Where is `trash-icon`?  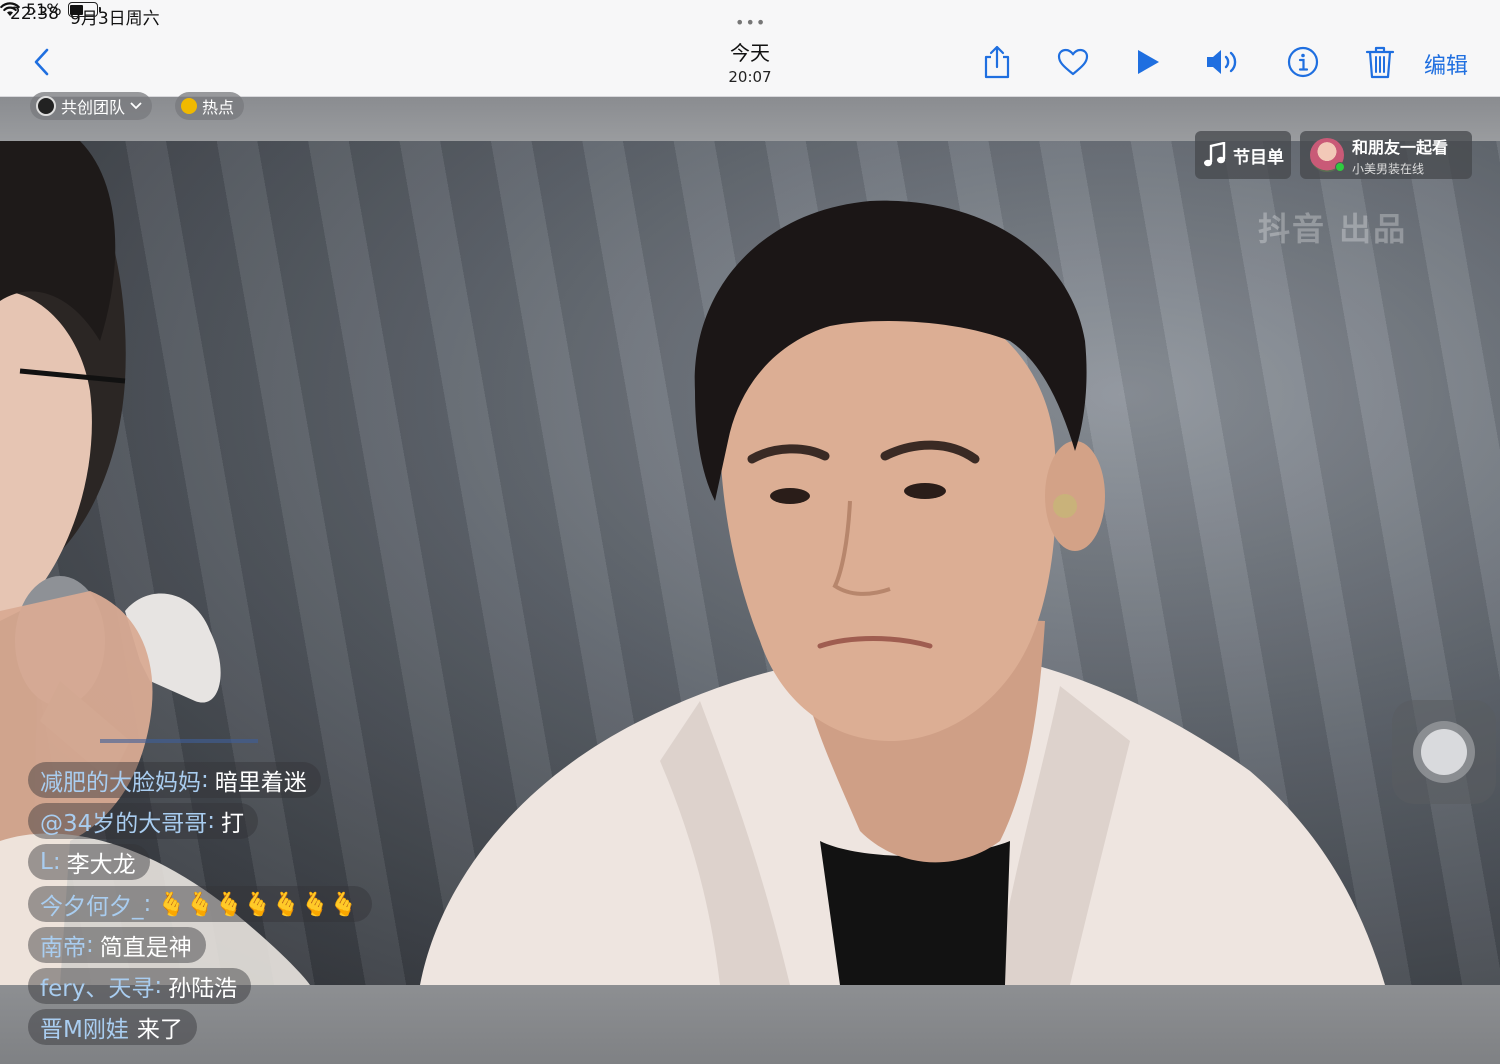
trash-icon is located at coordinates (1380, 62).